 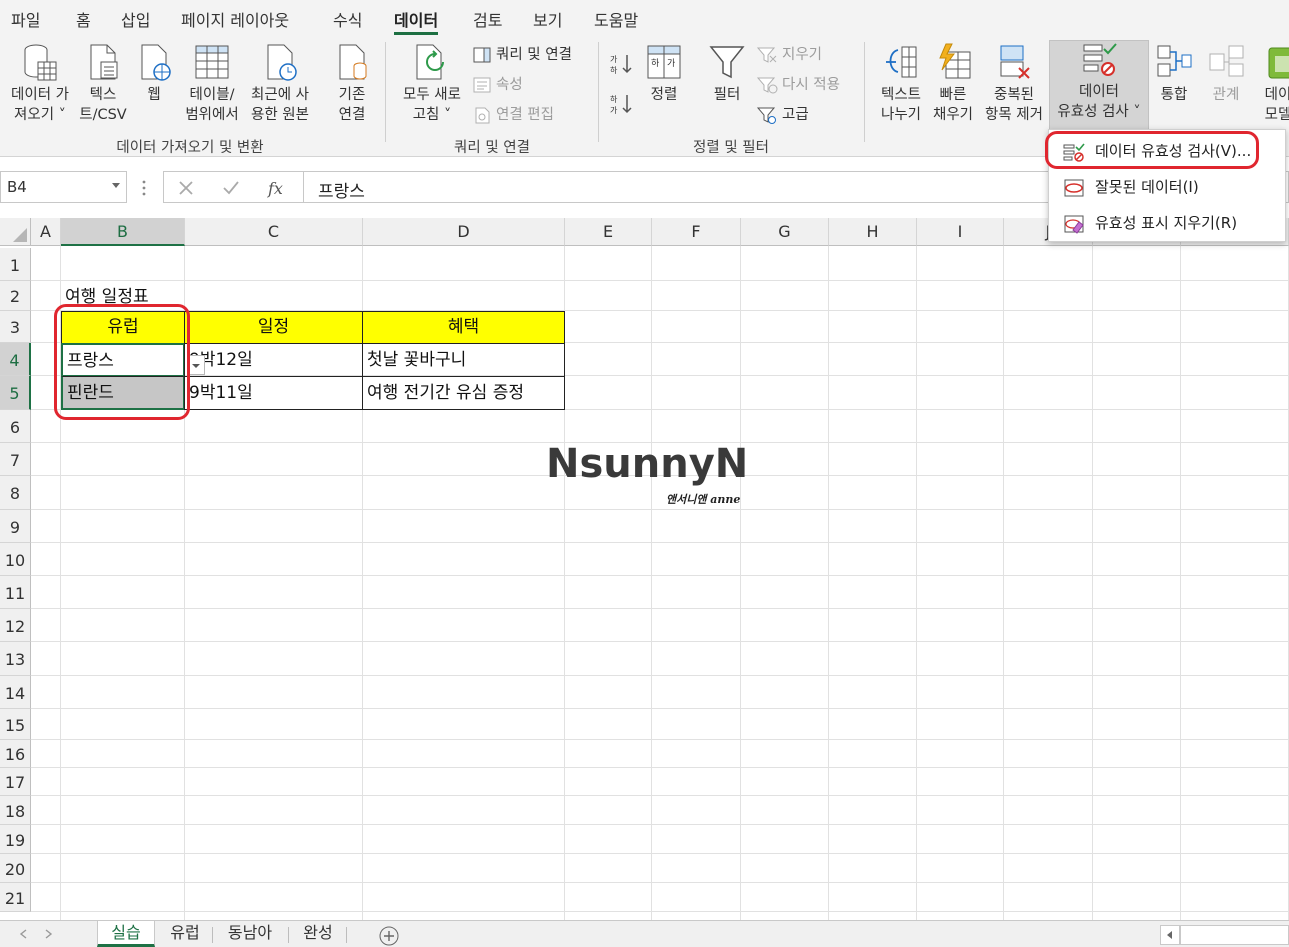 I want to click on sheet-tab-southeast-asia: 동남아, so click(x=250, y=934).